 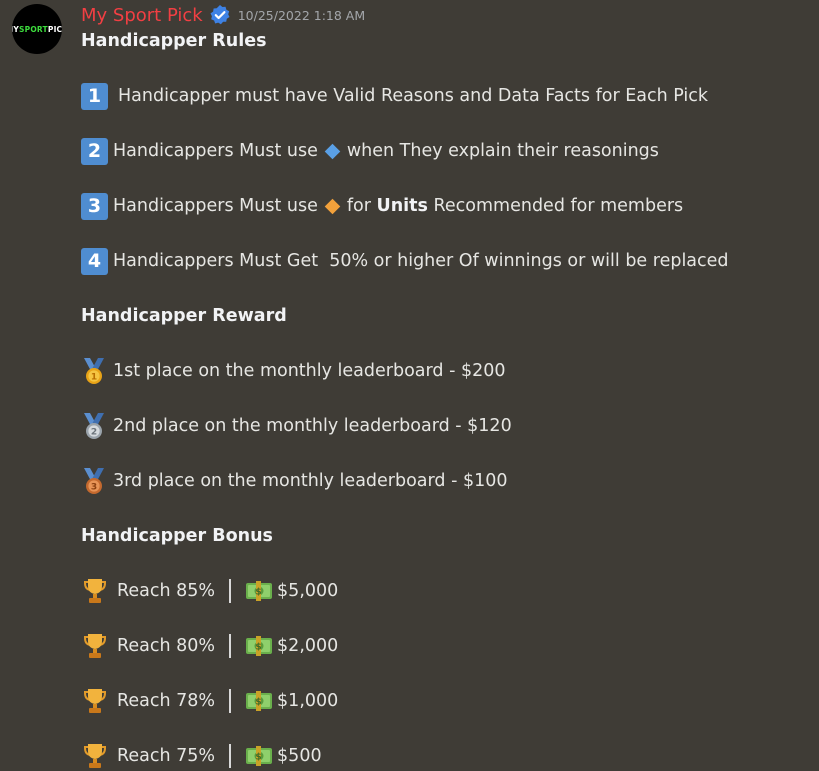 What do you see at coordinates (94, 206) in the screenshot?
I see `keycap-3-icon: 3` at bounding box center [94, 206].